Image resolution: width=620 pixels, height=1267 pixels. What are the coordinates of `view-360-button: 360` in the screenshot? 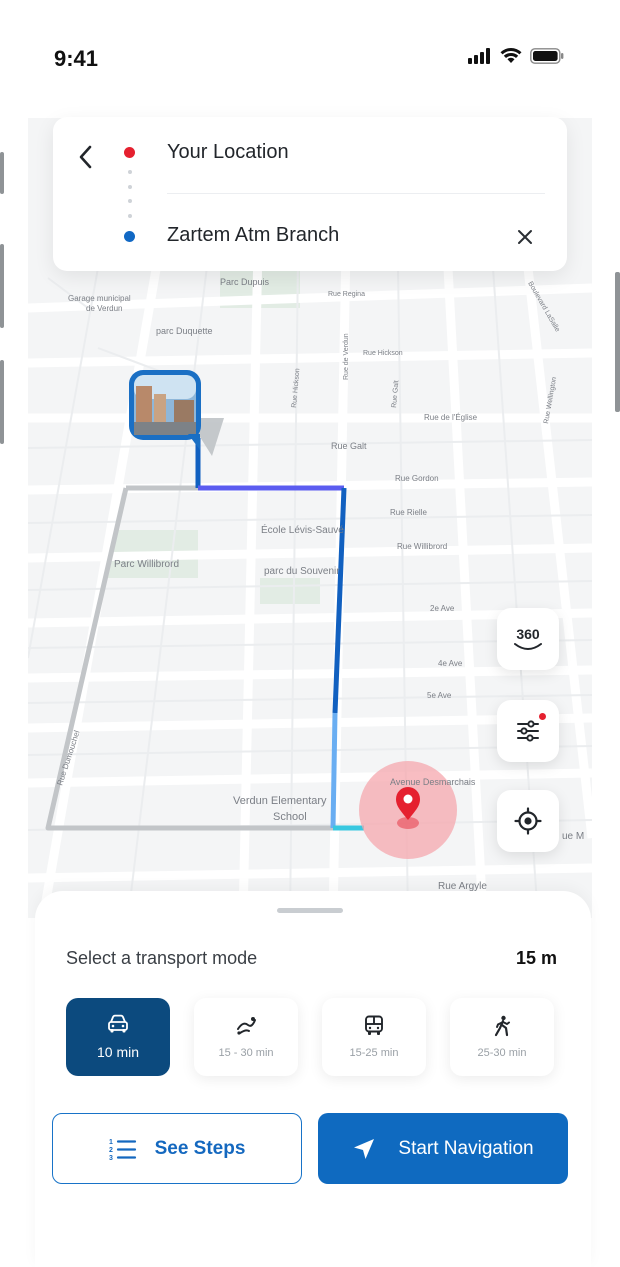 It's located at (528, 639).